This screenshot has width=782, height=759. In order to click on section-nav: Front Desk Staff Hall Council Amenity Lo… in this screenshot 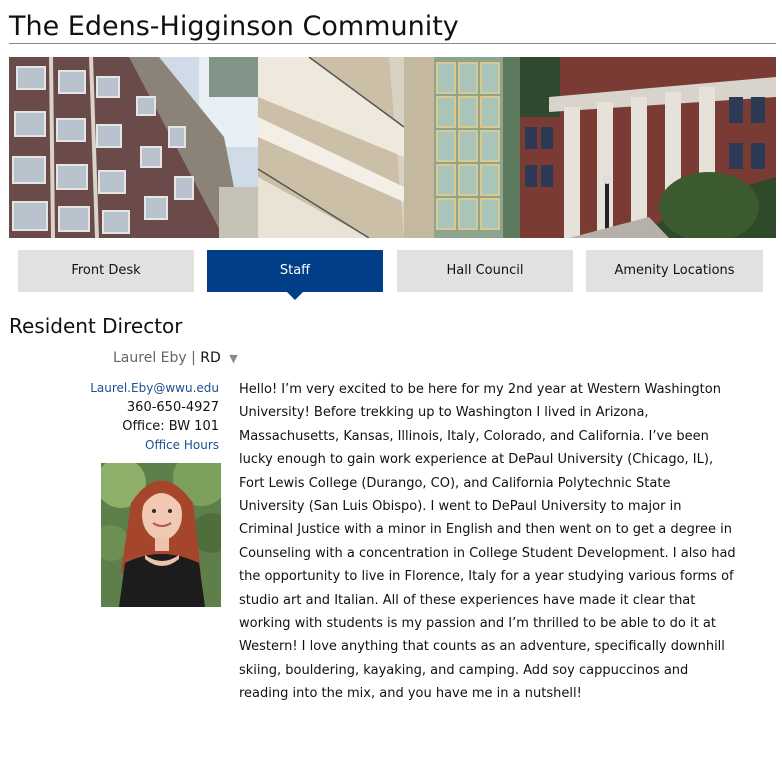, I will do `click(390, 275)`.